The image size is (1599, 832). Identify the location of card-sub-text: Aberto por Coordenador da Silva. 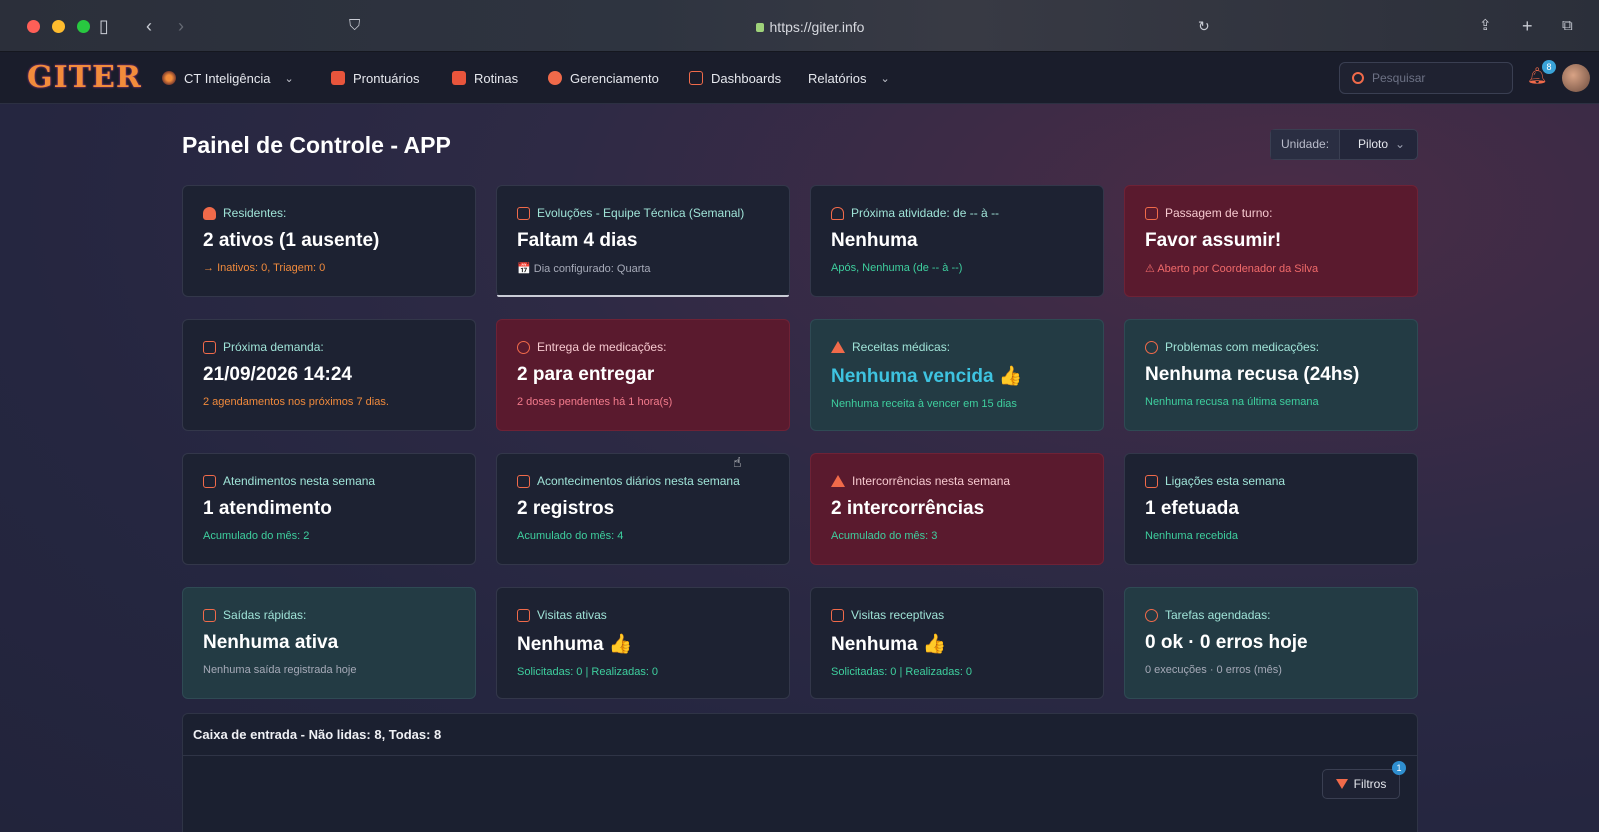
(1238, 269).